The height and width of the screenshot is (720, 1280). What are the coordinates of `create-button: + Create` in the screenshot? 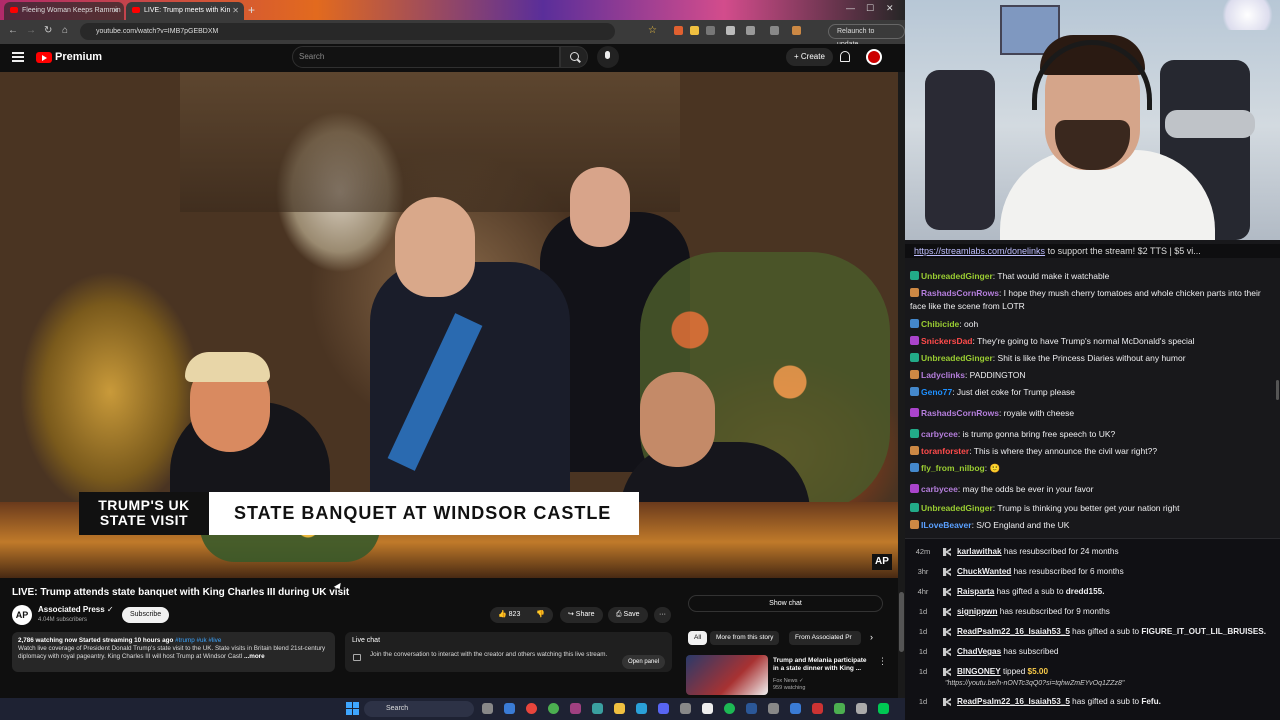 It's located at (809, 57).